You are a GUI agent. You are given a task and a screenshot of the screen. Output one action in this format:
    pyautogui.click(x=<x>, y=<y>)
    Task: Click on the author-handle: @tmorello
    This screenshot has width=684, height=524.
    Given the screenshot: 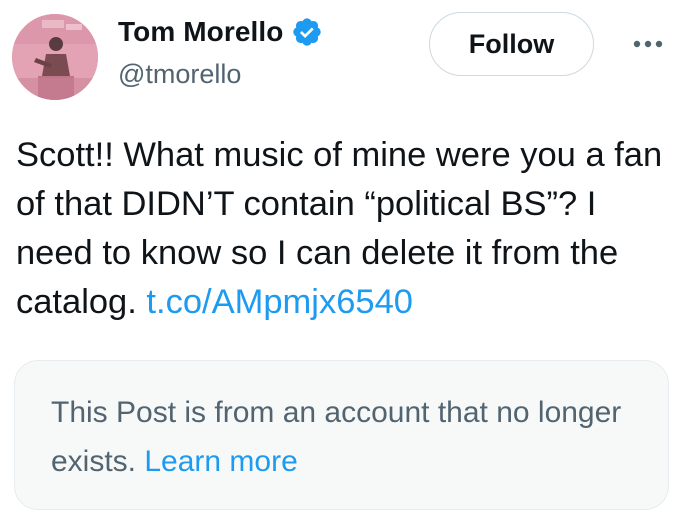 What is the action you would take?
    pyautogui.click(x=220, y=74)
    